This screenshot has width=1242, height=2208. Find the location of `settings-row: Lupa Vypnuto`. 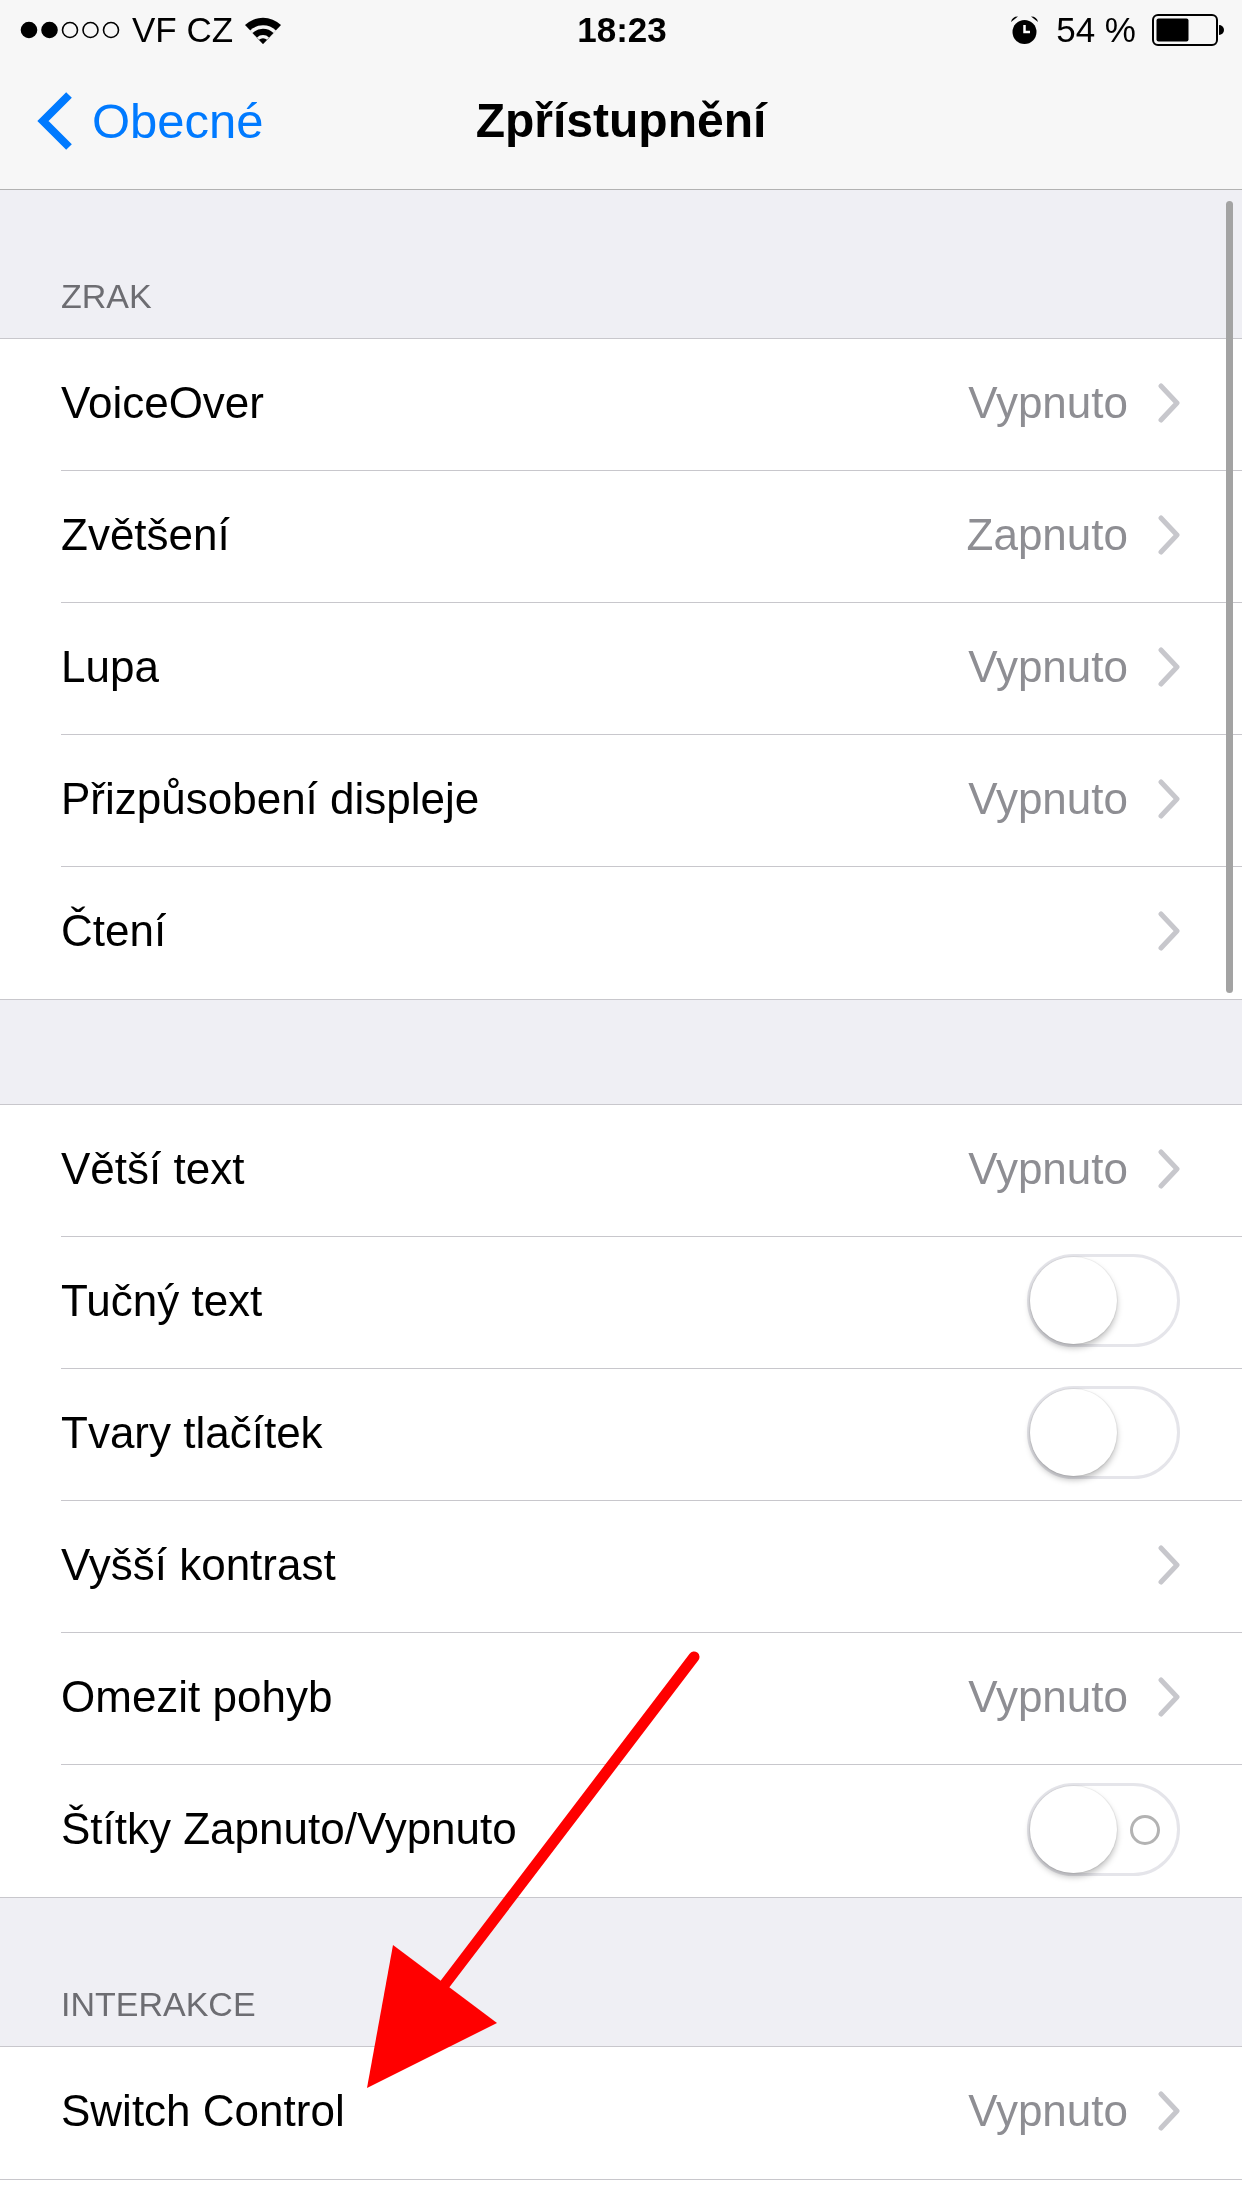

settings-row: Lupa Vypnuto is located at coordinates (621, 669).